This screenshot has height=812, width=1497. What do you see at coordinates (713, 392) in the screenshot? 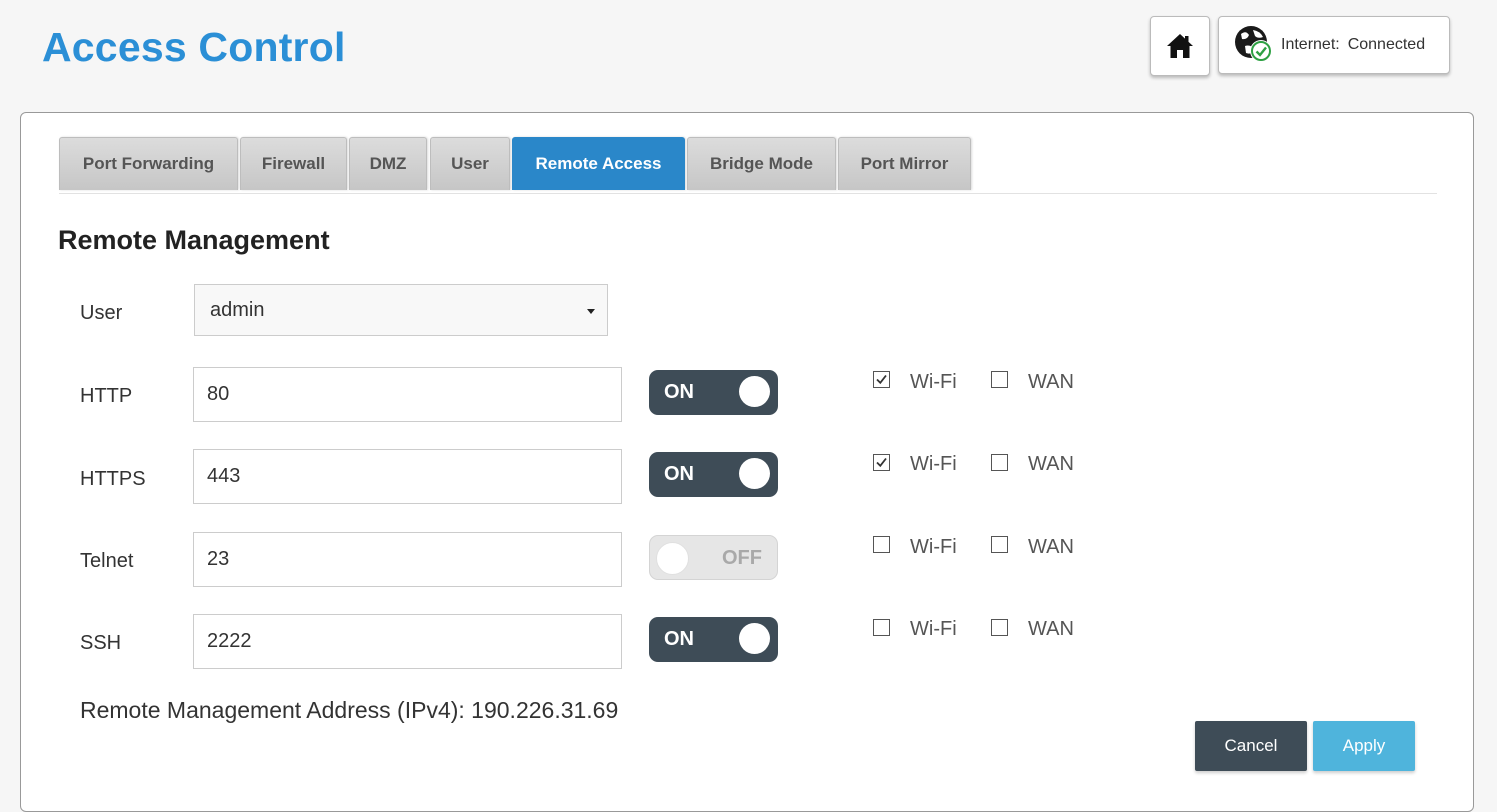
I see `http-toggle: ON` at bounding box center [713, 392].